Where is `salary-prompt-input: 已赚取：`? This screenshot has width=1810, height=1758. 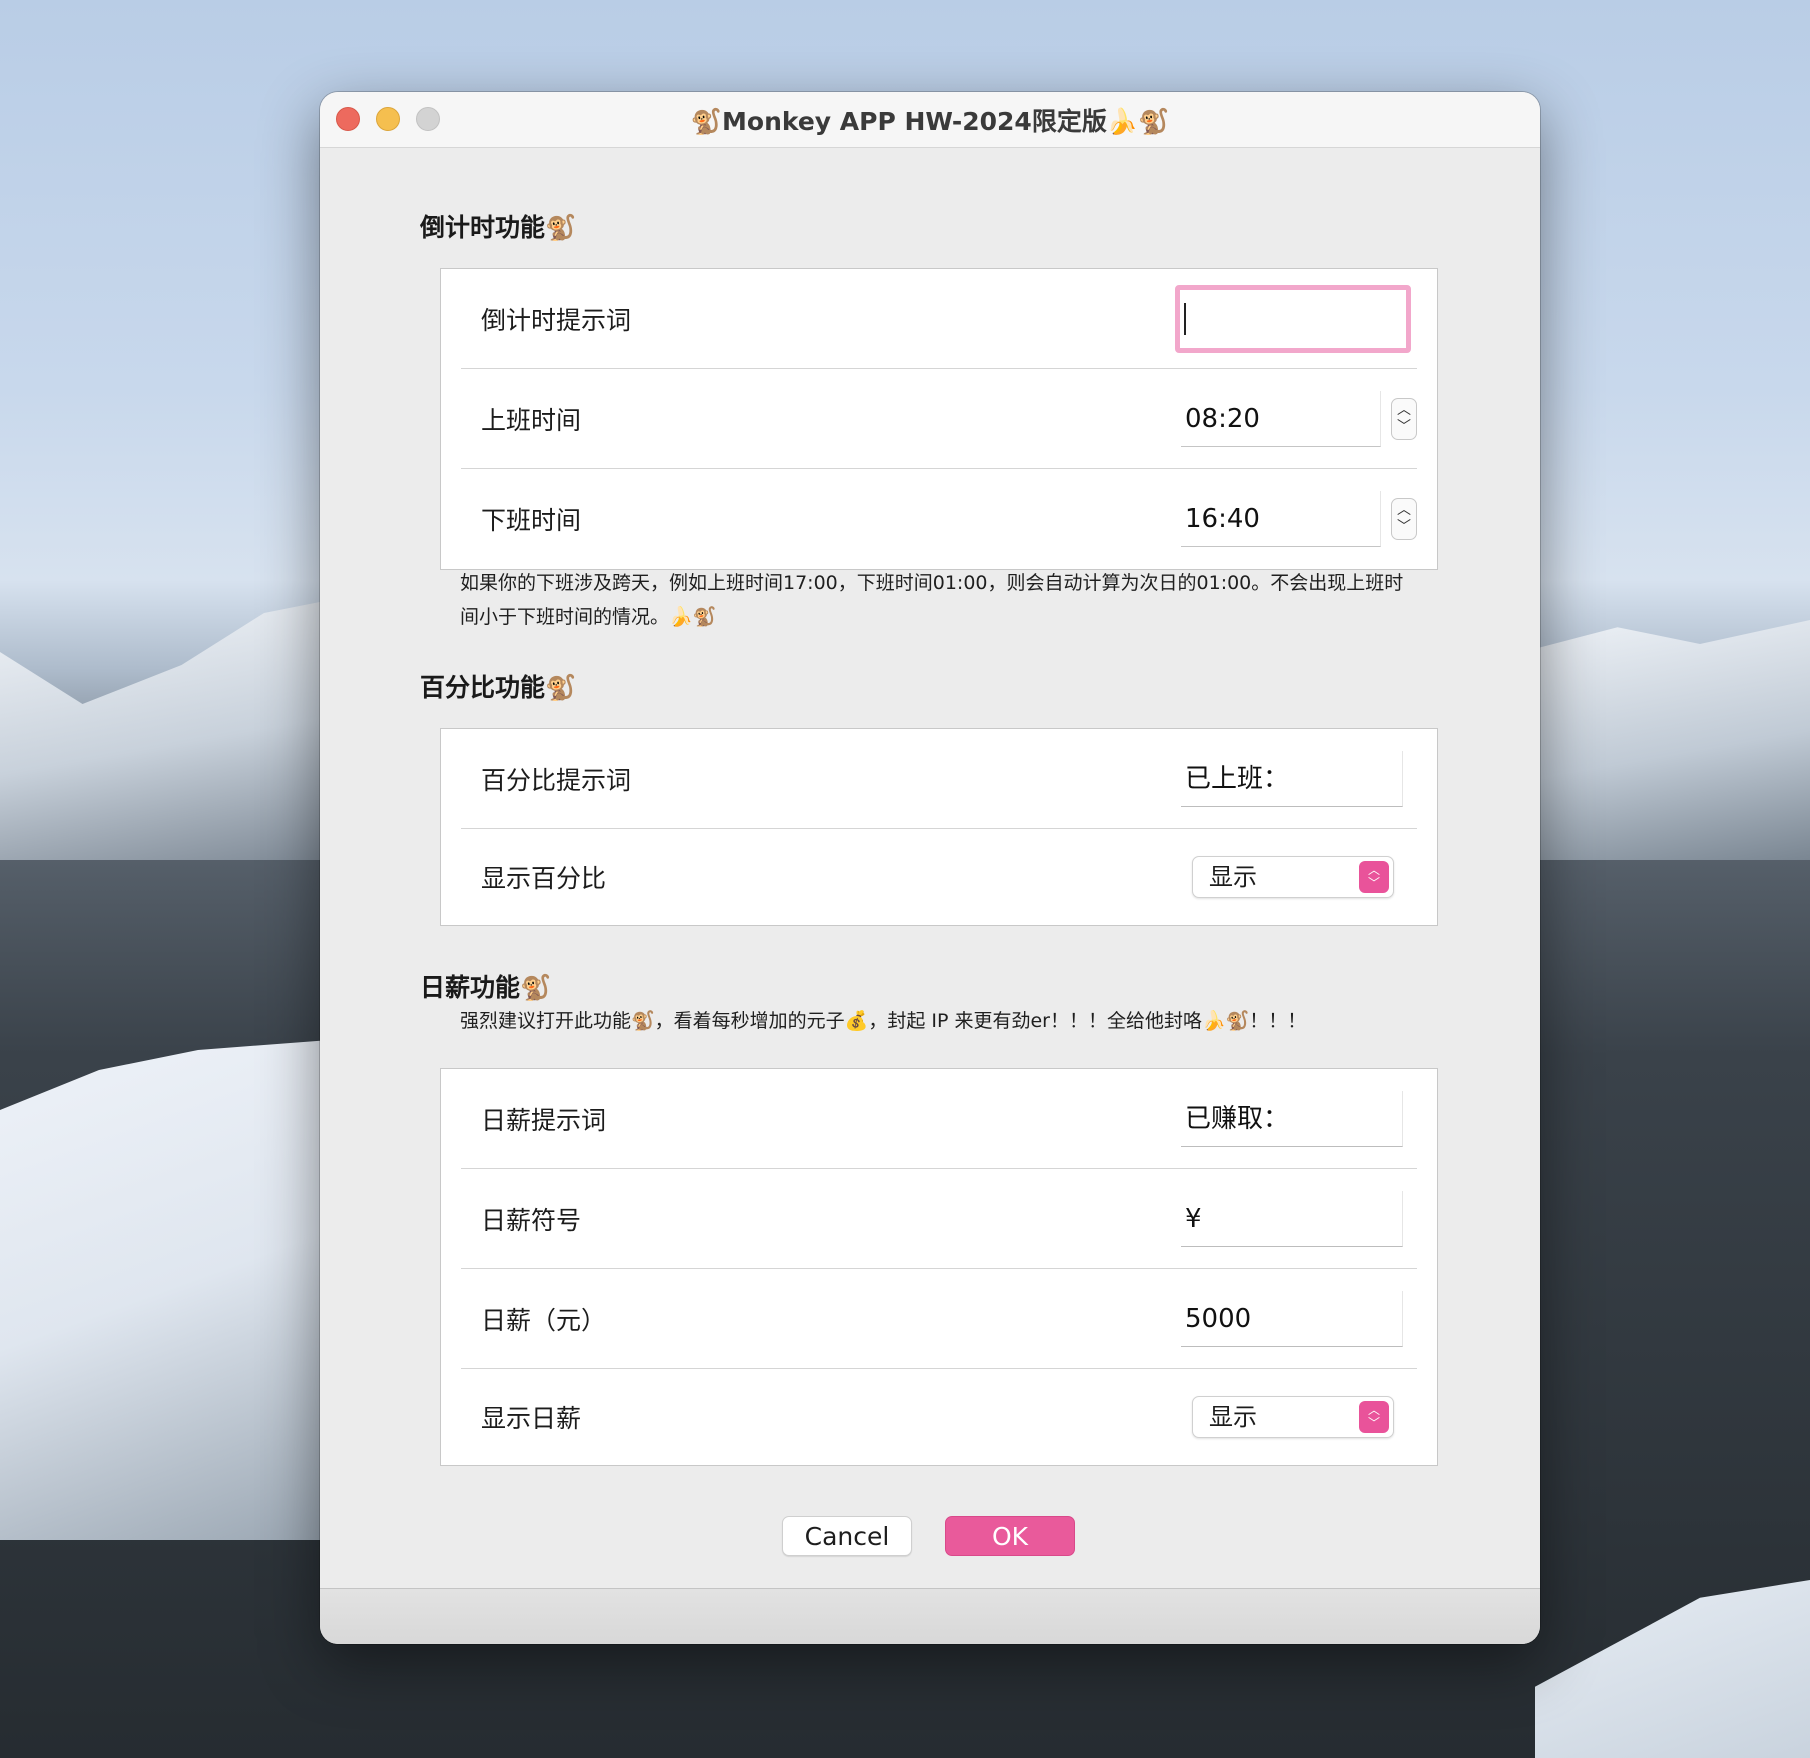
salary-prompt-input: 已赚取： is located at coordinates (1292, 1118).